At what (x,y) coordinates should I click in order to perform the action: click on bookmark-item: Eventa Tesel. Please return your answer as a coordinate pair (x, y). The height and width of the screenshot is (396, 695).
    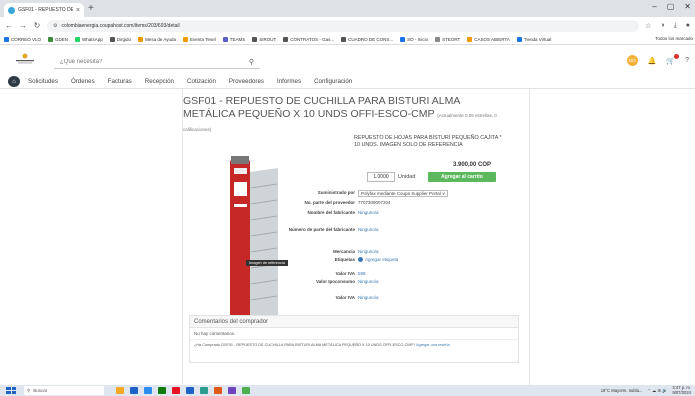
    Looking at the image, I should click on (199, 39).